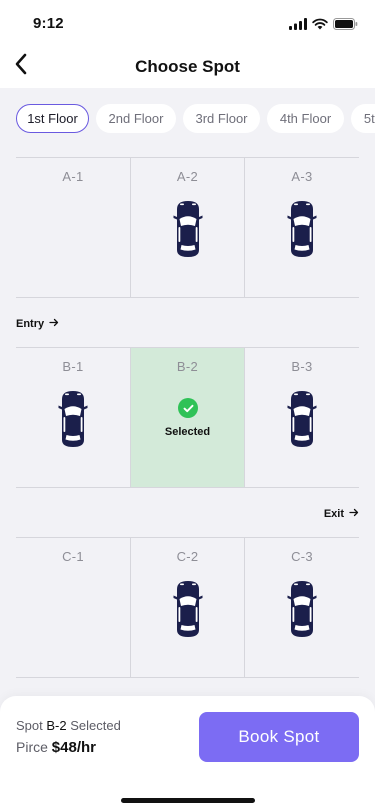 Image resolution: width=375 pixels, height=812 pixels. I want to click on entry-marker: Entry, so click(37, 324).